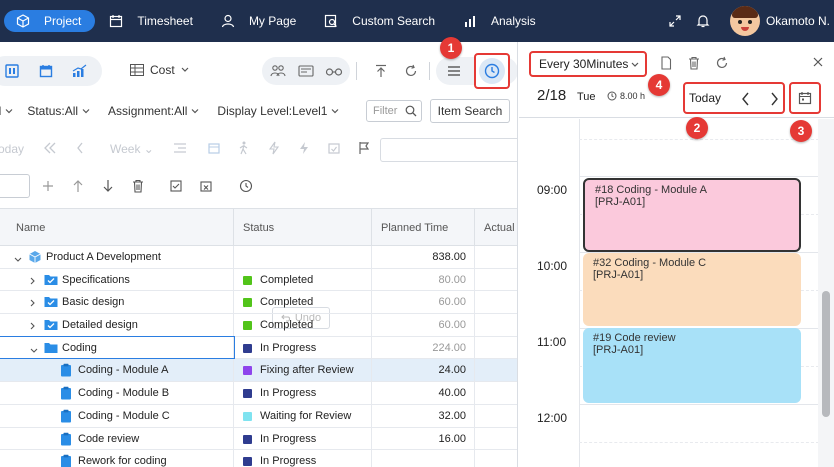  What do you see at coordinates (206, 186) in the screenshot?
I see `calendar-x-icon` at bounding box center [206, 186].